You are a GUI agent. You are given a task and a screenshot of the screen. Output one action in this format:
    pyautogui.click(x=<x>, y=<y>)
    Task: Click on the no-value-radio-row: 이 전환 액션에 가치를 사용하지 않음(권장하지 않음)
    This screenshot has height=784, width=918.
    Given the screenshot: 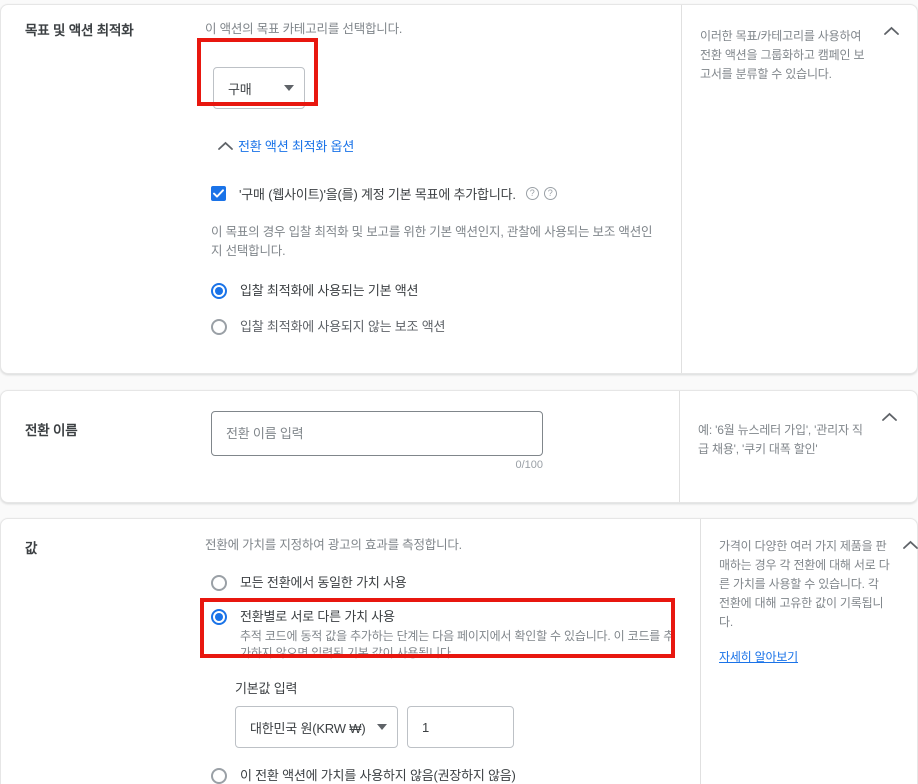 What is the action you would take?
    pyautogui.click(x=446, y=776)
    